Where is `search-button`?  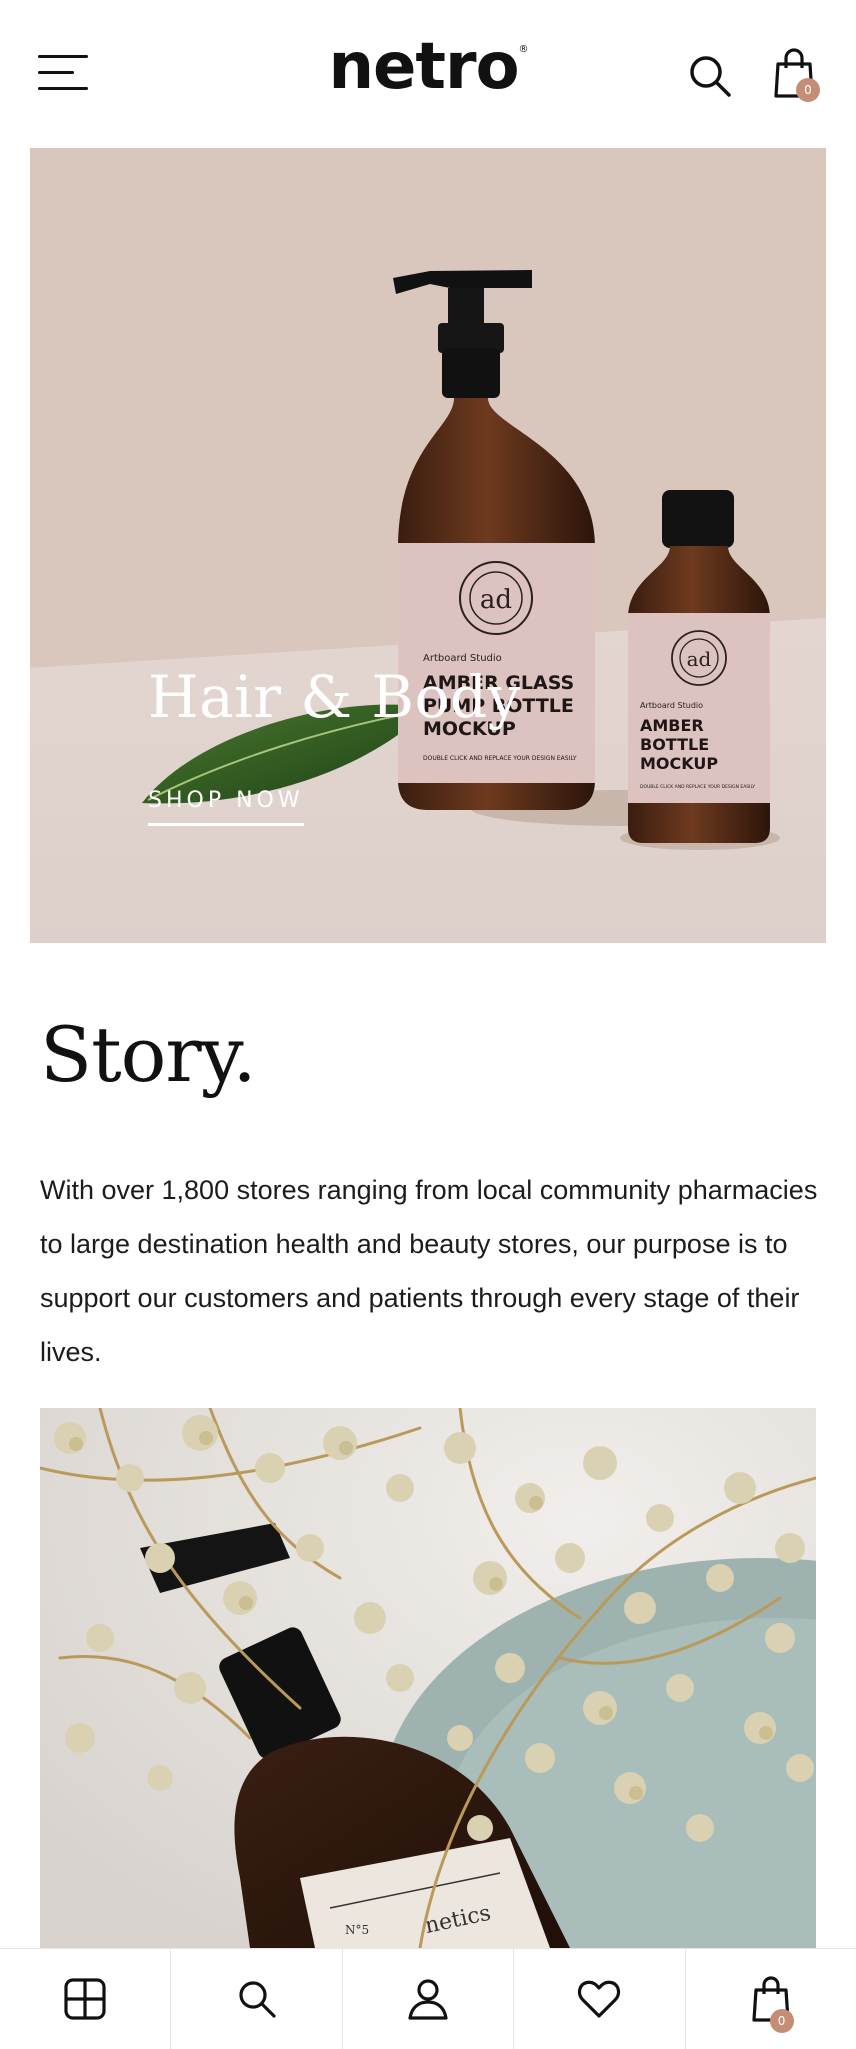
search-button is located at coordinates (710, 76).